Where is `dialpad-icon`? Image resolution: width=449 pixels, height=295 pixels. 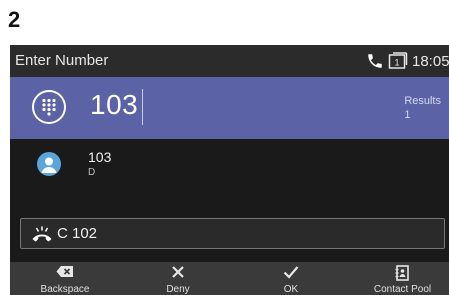
dialpad-icon is located at coordinates (49, 107).